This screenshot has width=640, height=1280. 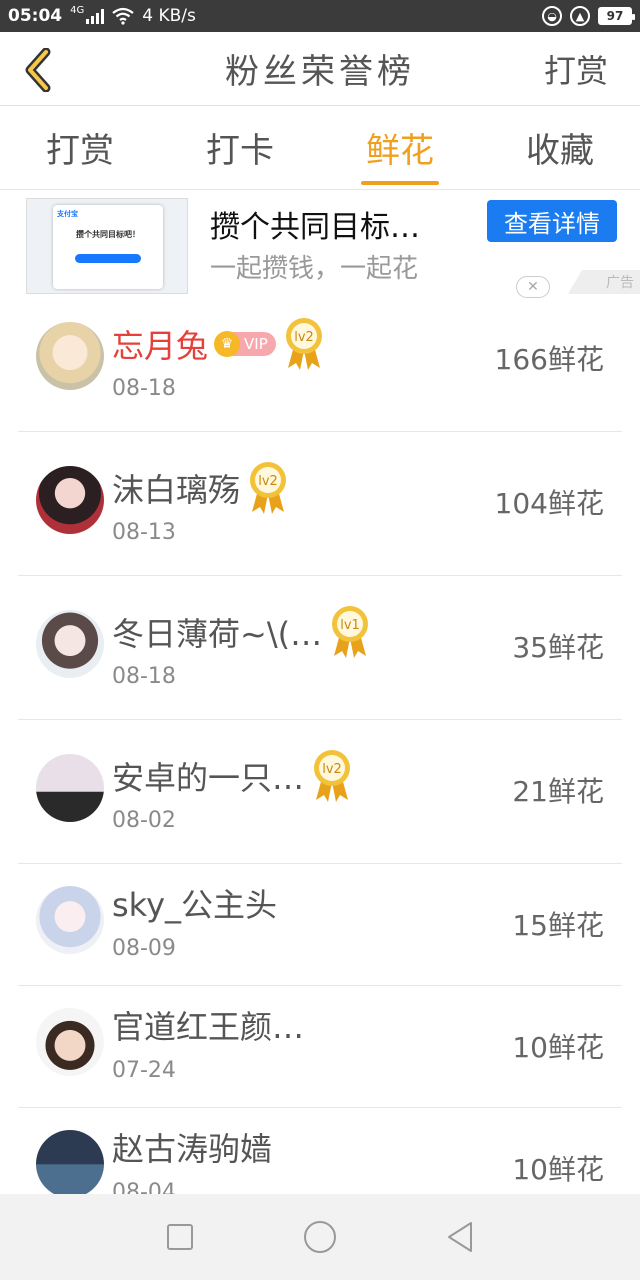 I want to click on lock-icon: ▲, so click(x=580, y=16).